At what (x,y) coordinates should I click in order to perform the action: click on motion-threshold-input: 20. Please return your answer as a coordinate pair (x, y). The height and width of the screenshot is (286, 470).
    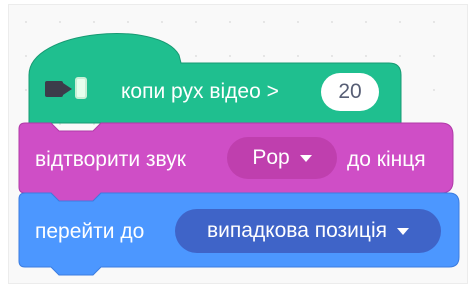
    Looking at the image, I should click on (350, 92).